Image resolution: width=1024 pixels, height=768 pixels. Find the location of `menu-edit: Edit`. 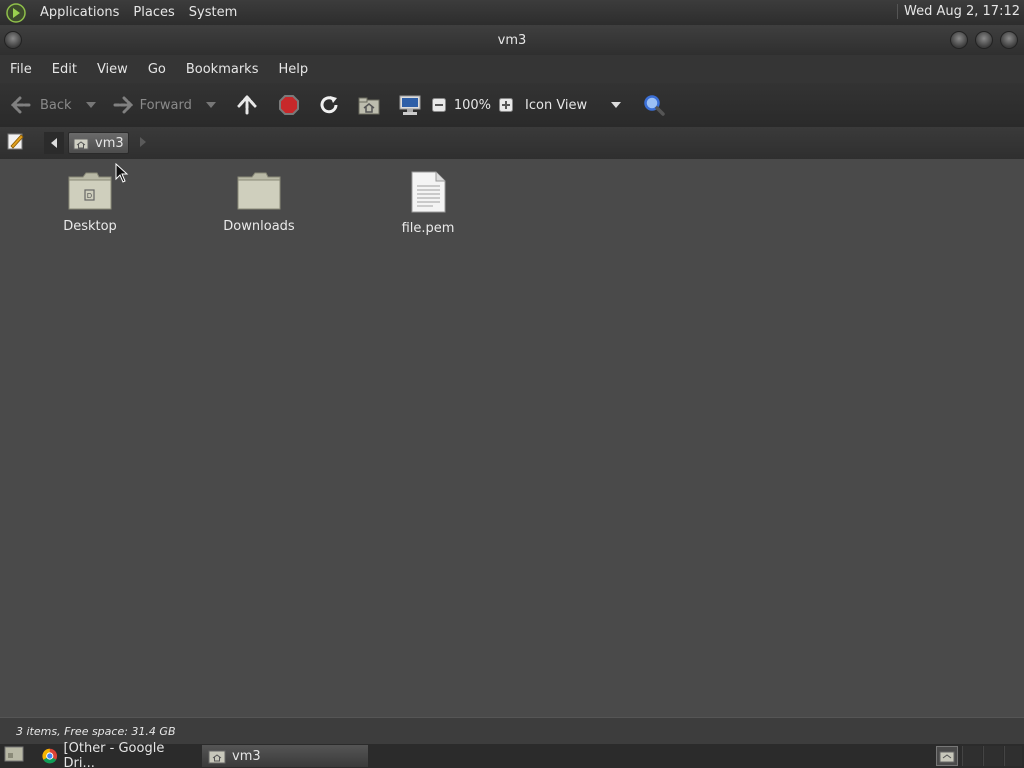

menu-edit: Edit is located at coordinates (64, 69).